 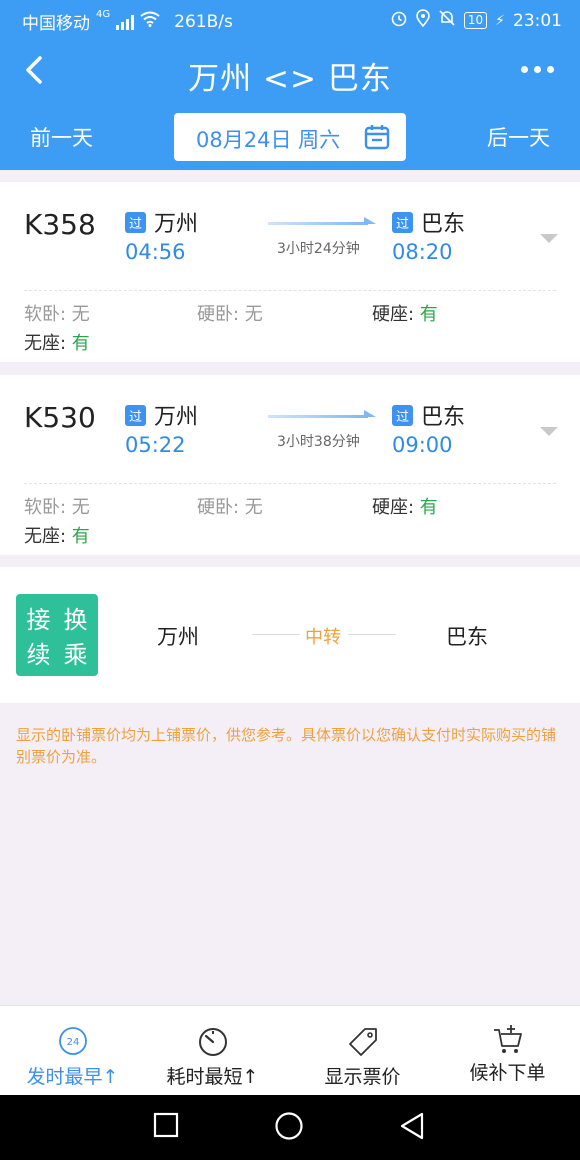 I want to click on waitlist-order-label: 候补下单, so click(x=507, y=1073).